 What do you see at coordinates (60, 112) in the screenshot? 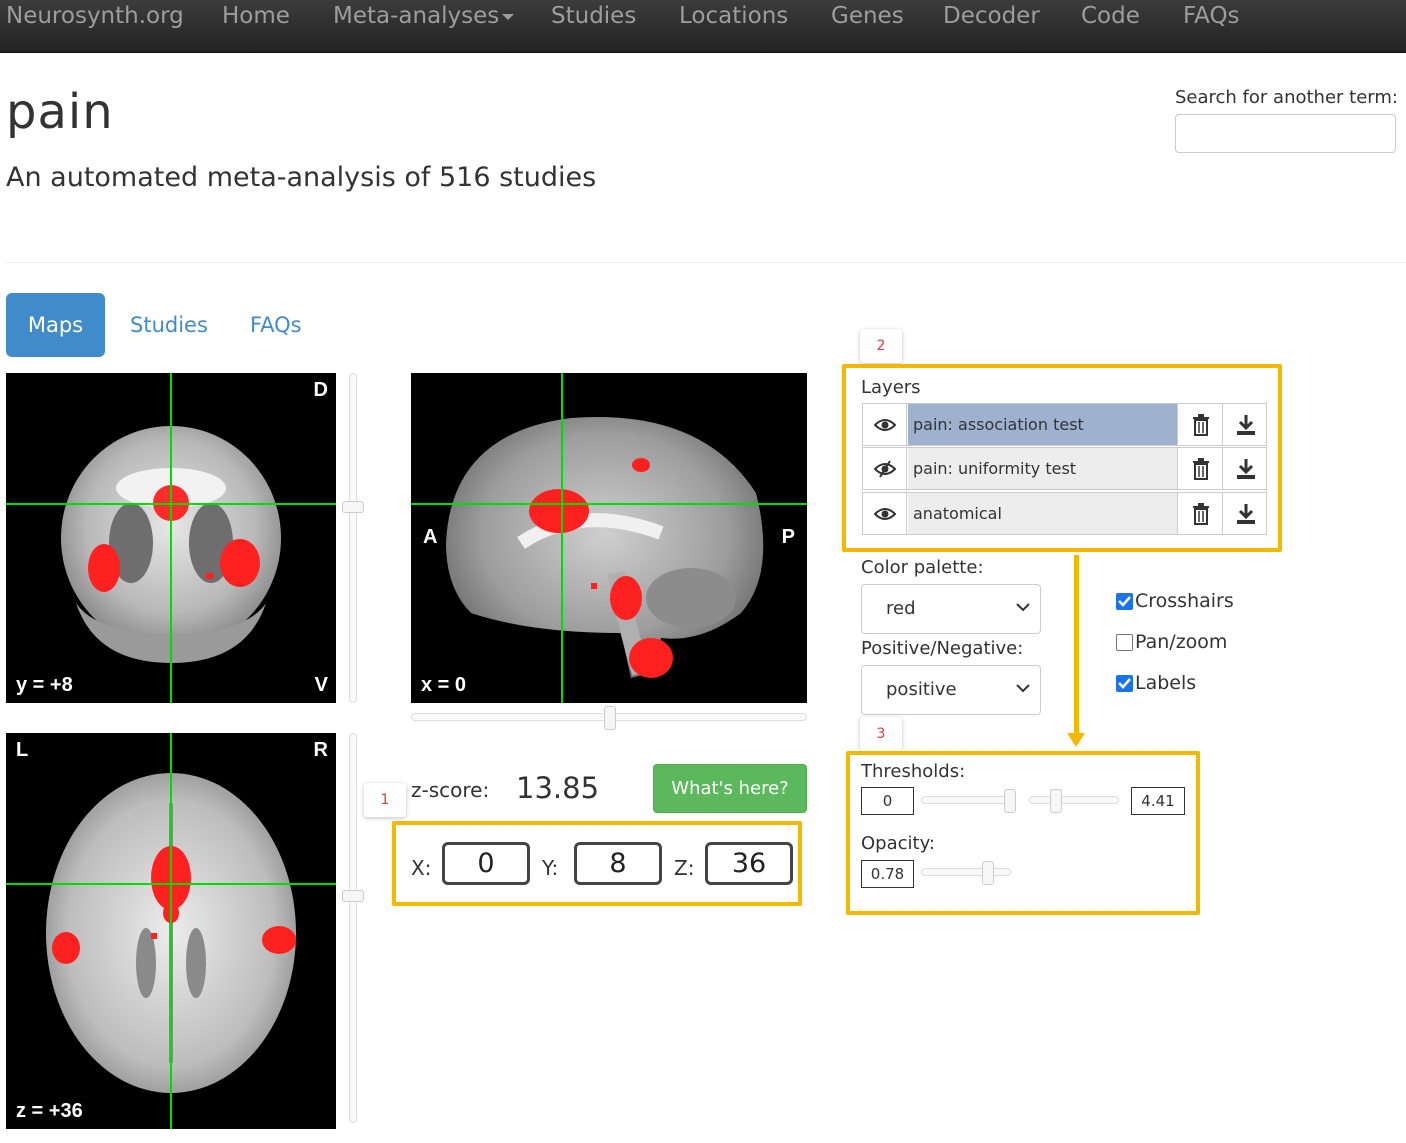
I see `page-title: pain` at bounding box center [60, 112].